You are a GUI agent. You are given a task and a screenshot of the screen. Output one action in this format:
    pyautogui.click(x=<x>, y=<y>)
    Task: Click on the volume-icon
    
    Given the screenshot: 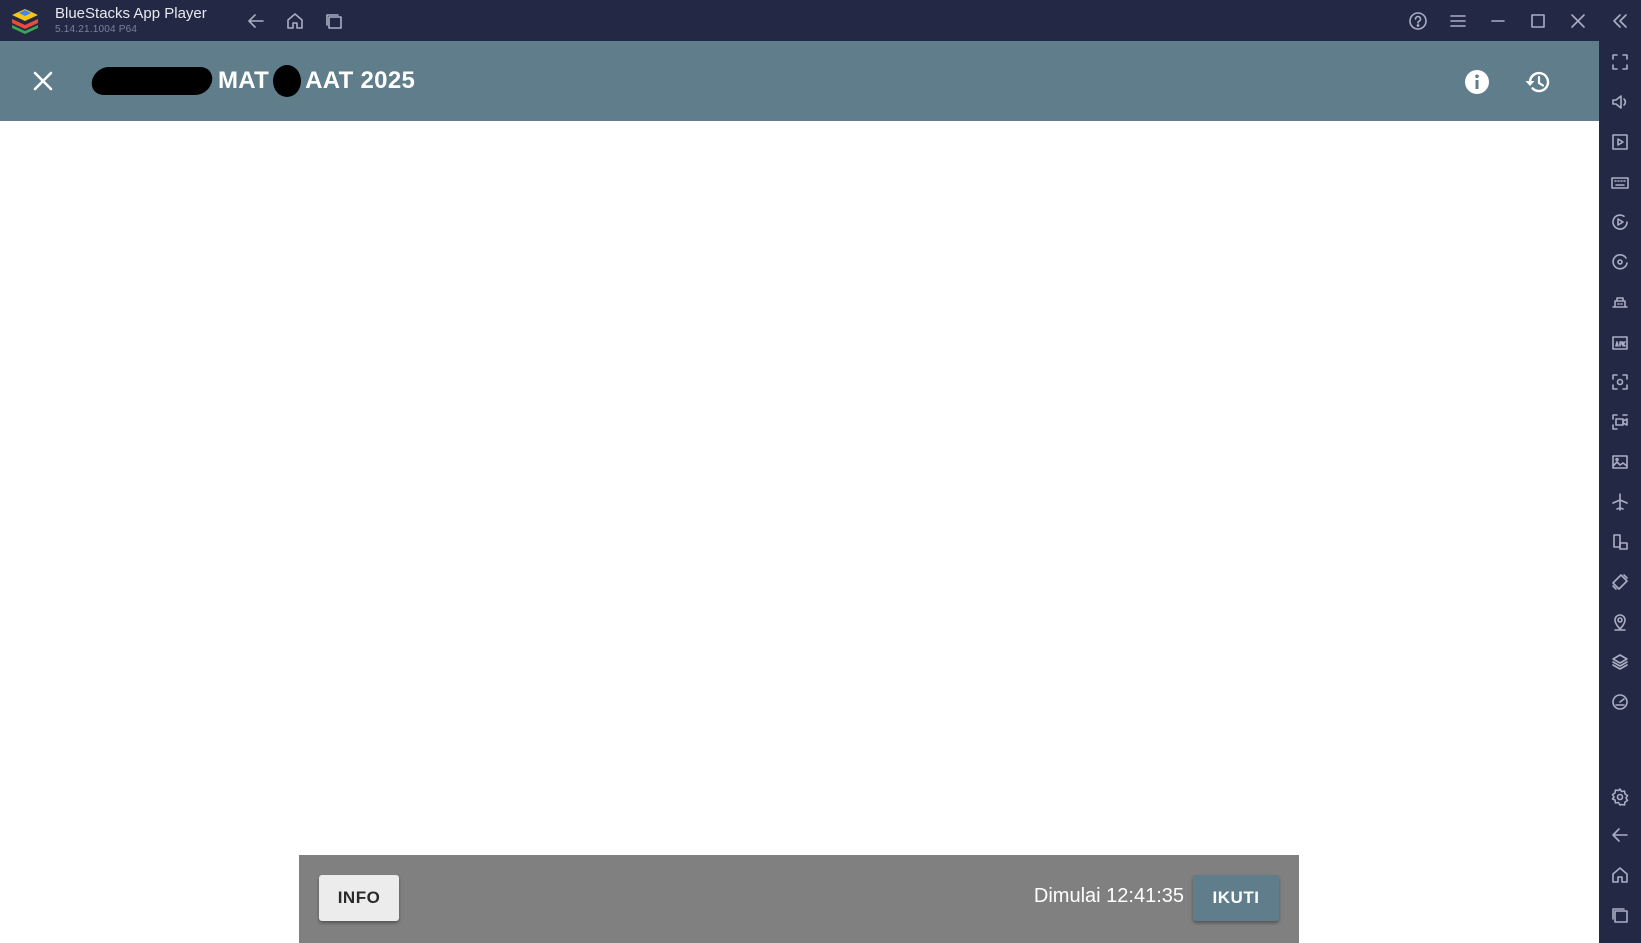 What is the action you would take?
    pyautogui.click(x=1620, y=102)
    